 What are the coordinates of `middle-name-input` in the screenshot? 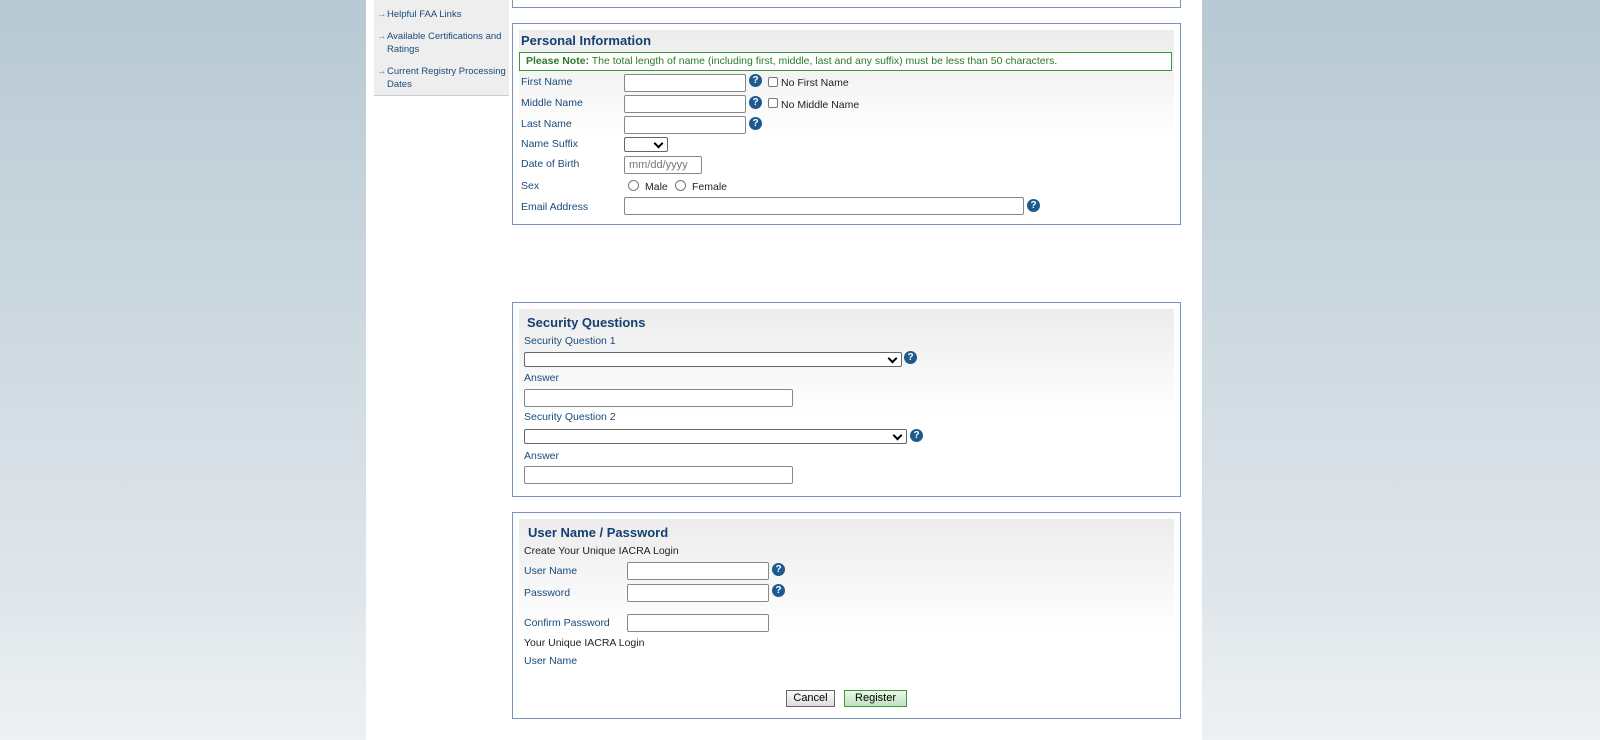 It's located at (685, 104).